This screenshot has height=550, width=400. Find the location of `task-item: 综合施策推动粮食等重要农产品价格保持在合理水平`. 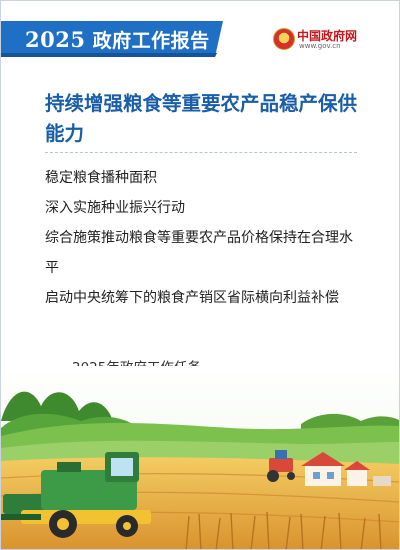

task-item: 综合施策推动粮食等重要农产品价格保持在合理水平 is located at coordinates (199, 253).